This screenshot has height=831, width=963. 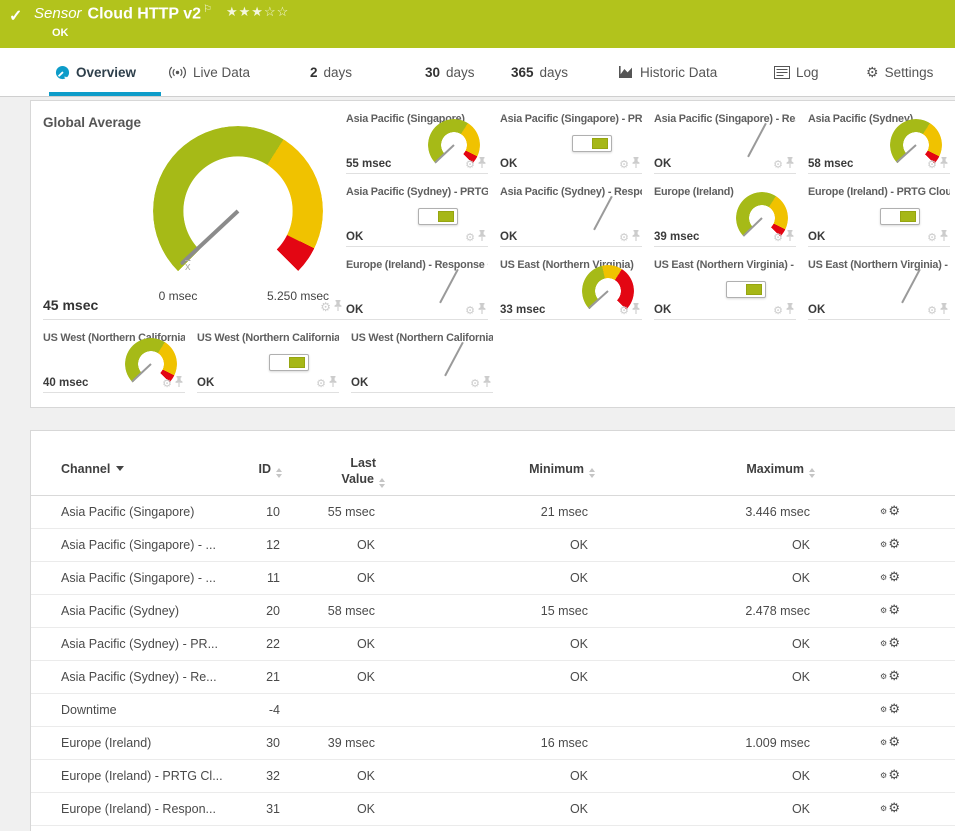 What do you see at coordinates (417, 143) in the screenshot?
I see `channel-gauge-cell: Asia Pacific (Singapore) 55 msec ⚙` at bounding box center [417, 143].